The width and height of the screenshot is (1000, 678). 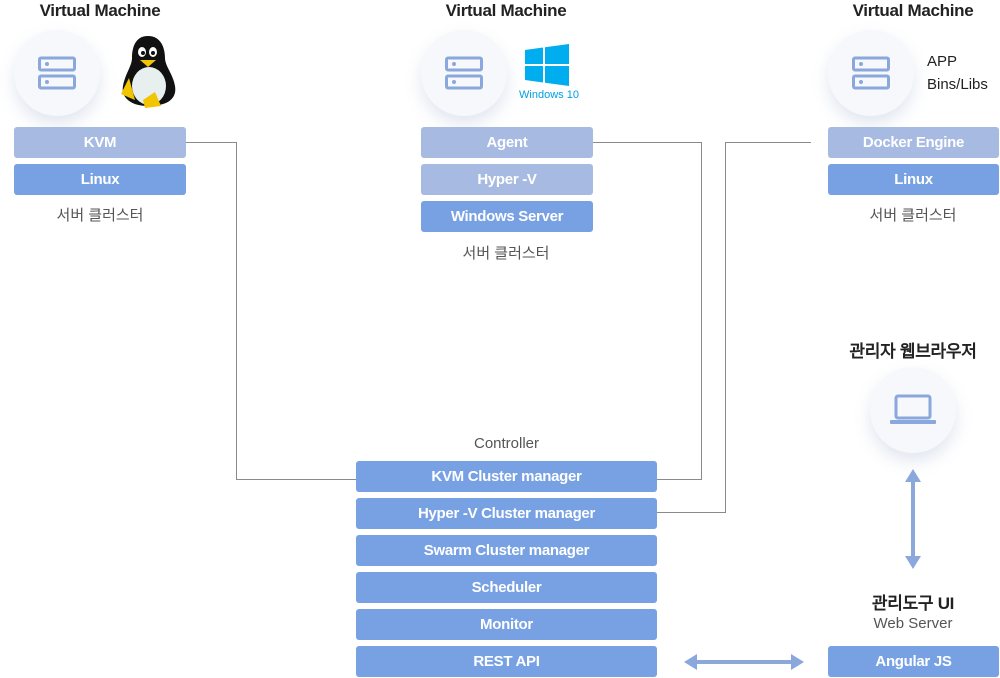 What do you see at coordinates (913, 10) in the screenshot?
I see `vm-right-title: Virtual Machine` at bounding box center [913, 10].